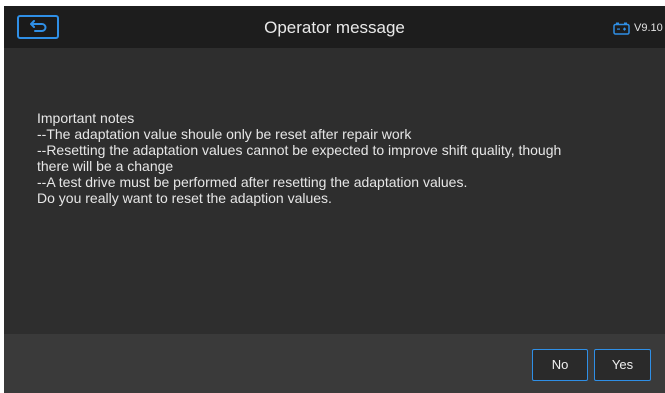 This screenshot has height=393, width=665. I want to click on message-line: there will be a change, so click(105, 166).